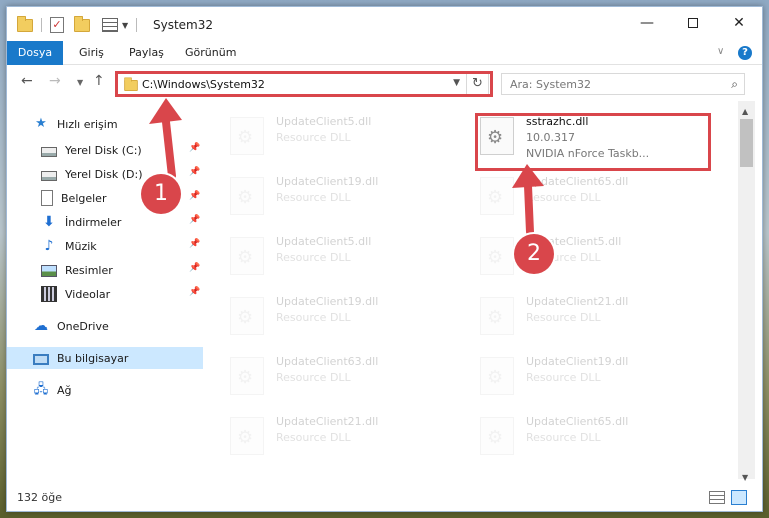 The image size is (769, 518). What do you see at coordinates (104, 174) in the screenshot?
I see `sidebar-item-label: Yerel Disk (D:)` at bounding box center [104, 174].